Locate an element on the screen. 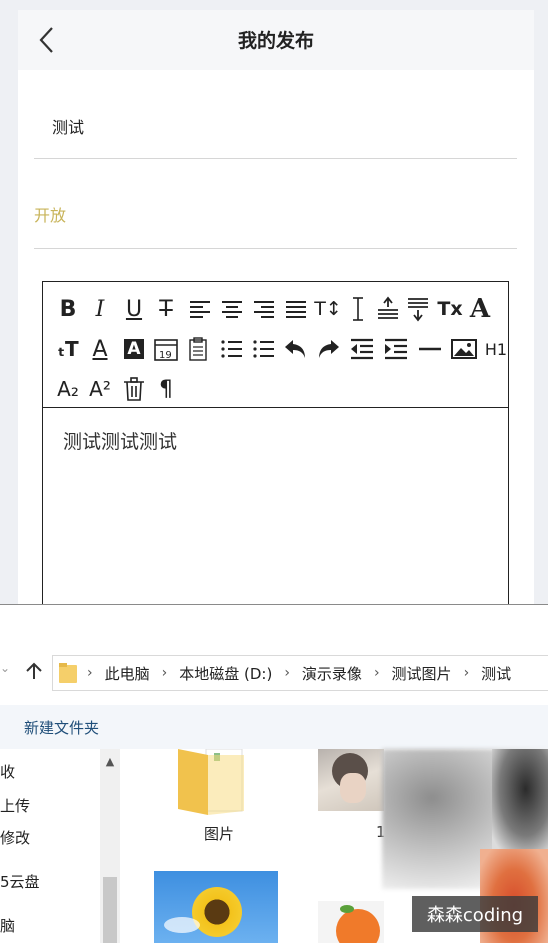  superscript-icon: A² is located at coordinates (100, 389).